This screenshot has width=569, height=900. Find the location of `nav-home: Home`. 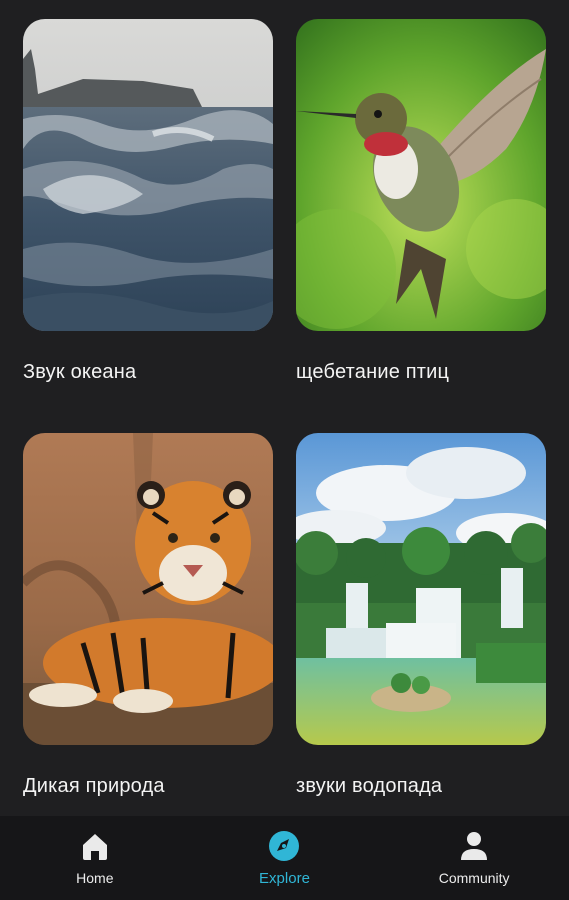

nav-home: Home is located at coordinates (95, 858).